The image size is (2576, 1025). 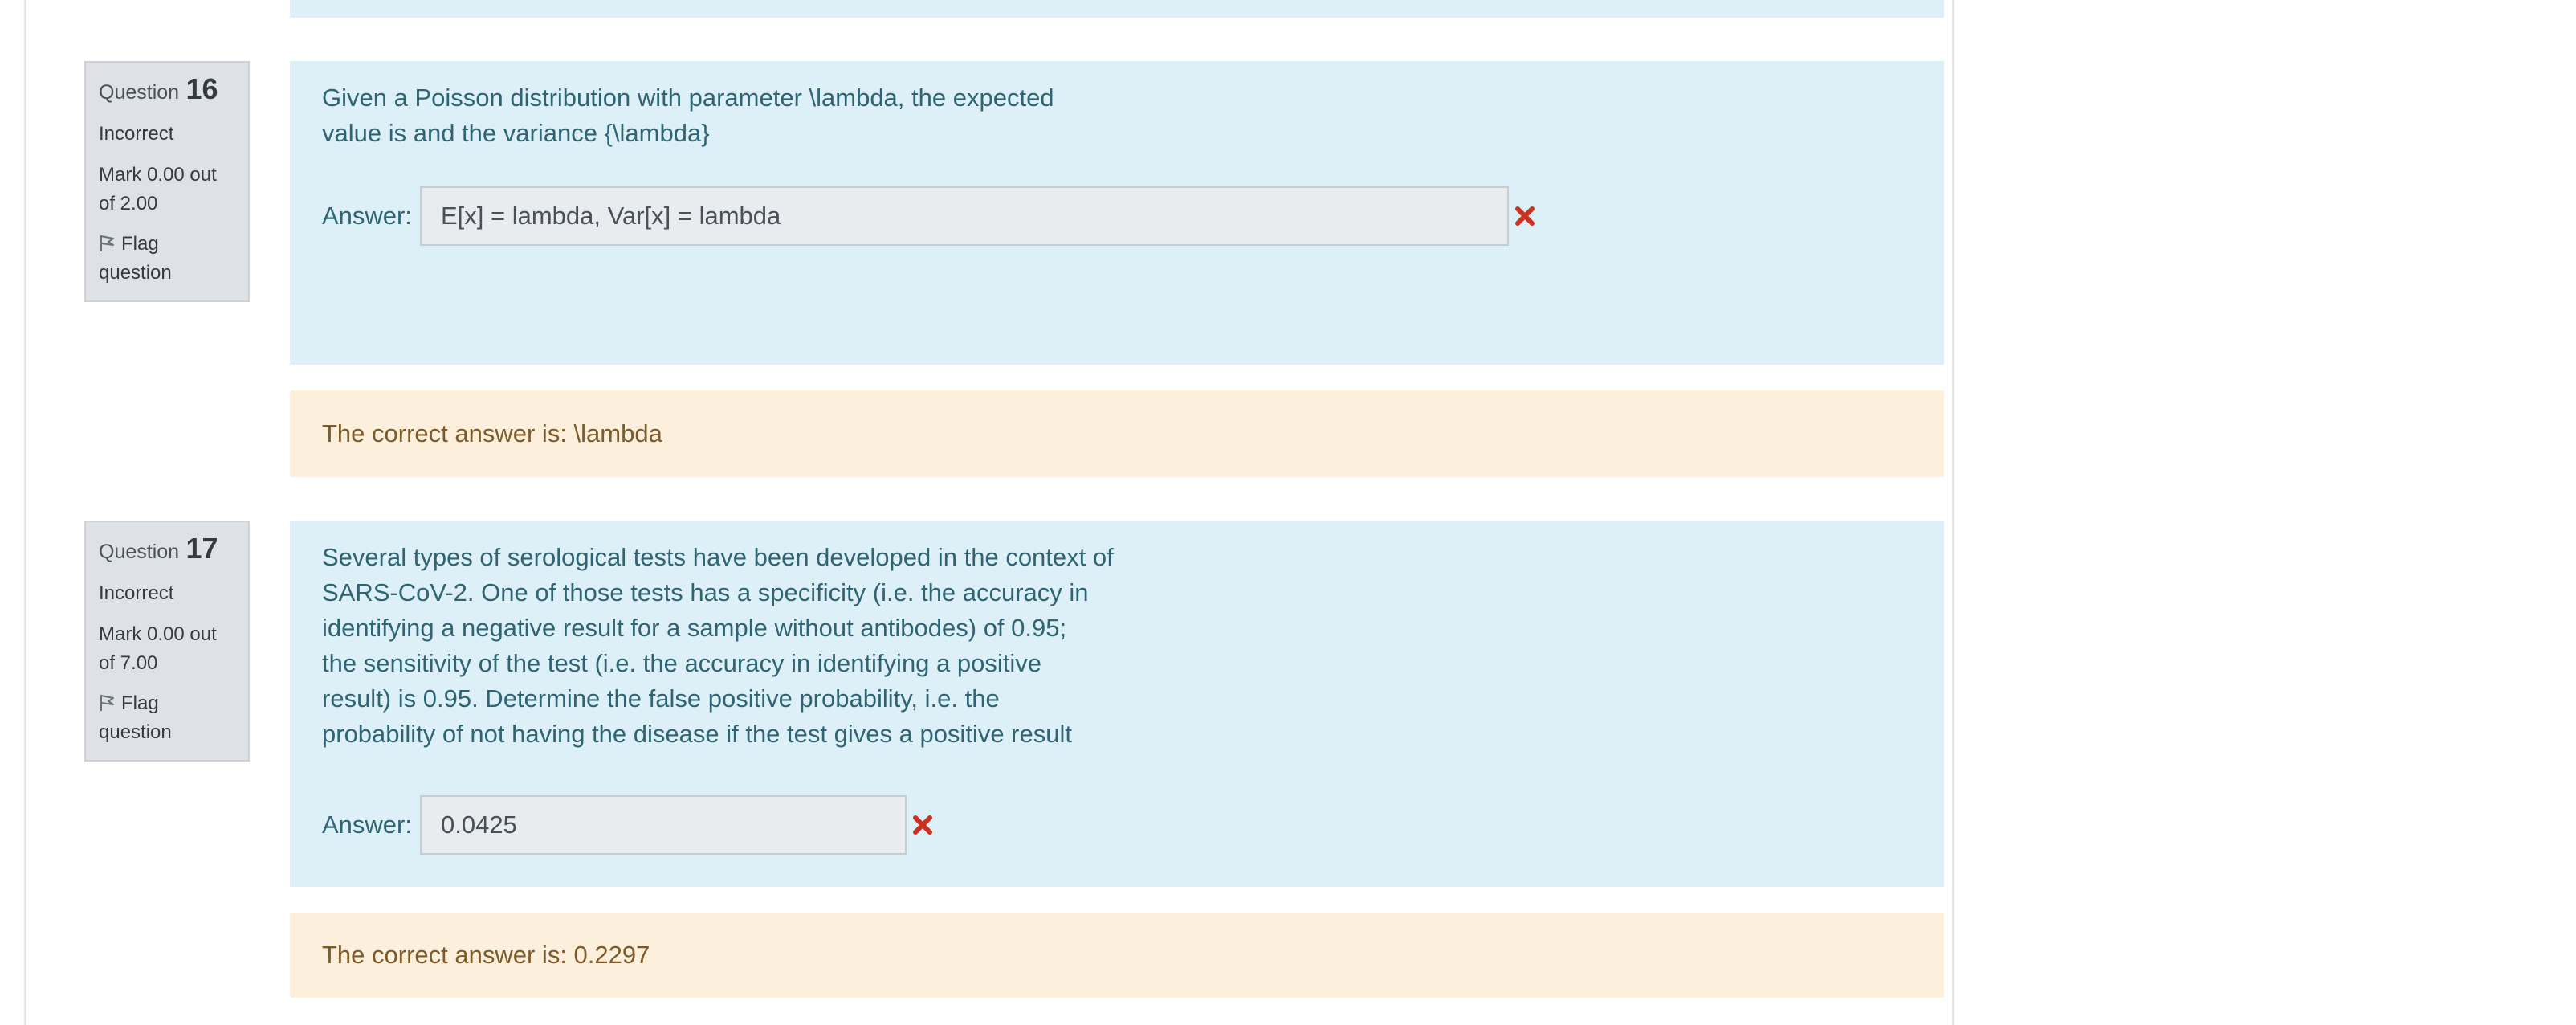 I want to click on question-grade: Mark 0.00 out of 2.00, so click(x=167, y=189).